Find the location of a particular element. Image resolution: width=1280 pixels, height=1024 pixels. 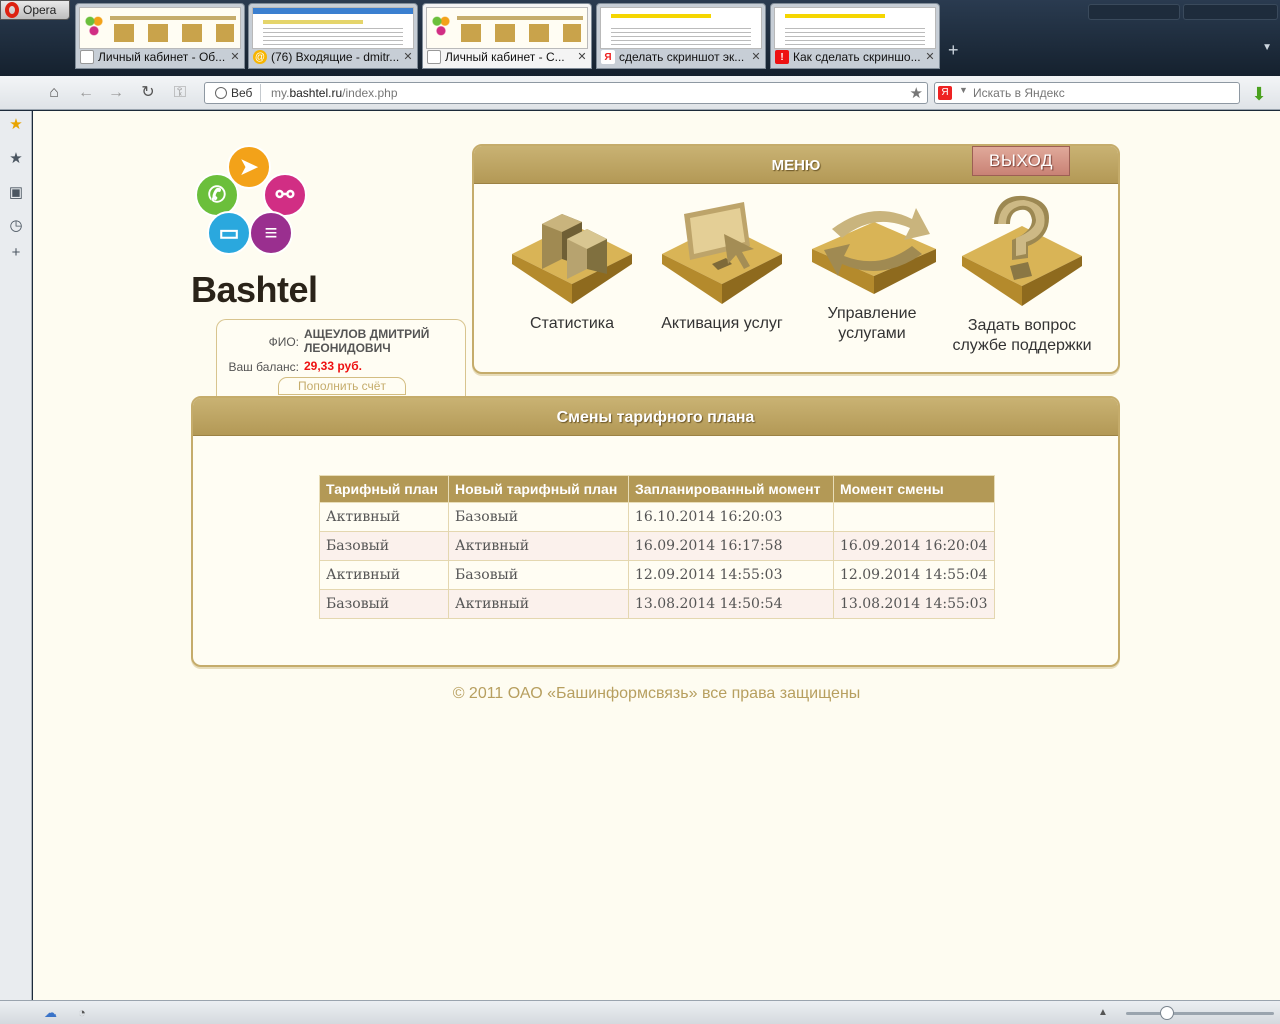

monitor-cursor-icon is located at coordinates (722, 253).